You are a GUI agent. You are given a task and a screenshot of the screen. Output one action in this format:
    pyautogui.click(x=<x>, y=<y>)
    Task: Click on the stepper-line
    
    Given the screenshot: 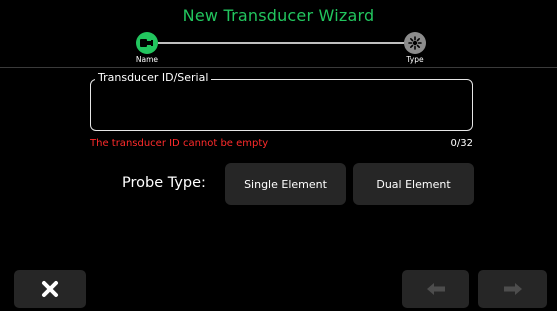 What is the action you would take?
    pyautogui.click(x=281, y=43)
    